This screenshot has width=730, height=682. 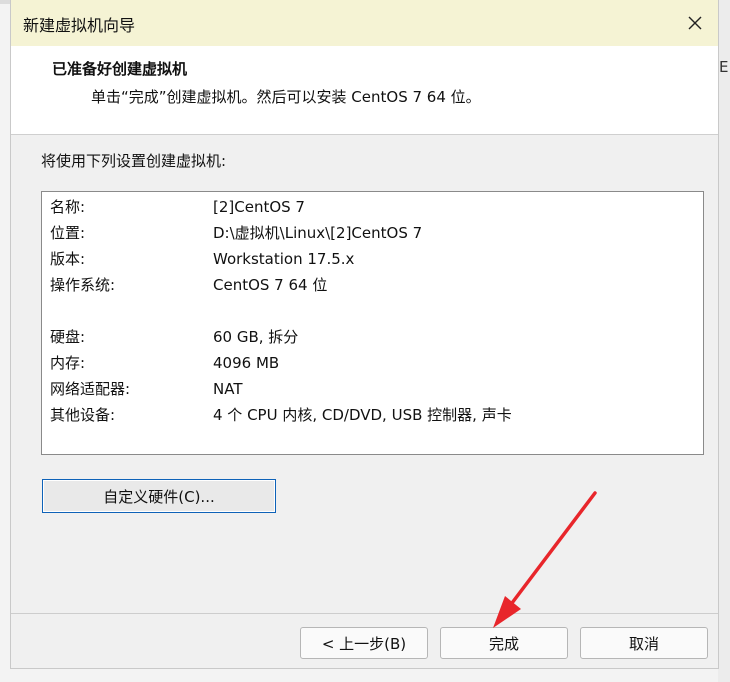 What do you see at coordinates (370, 259) in the screenshot?
I see `summary-row-version: 版本: Workstation 17.5.x` at bounding box center [370, 259].